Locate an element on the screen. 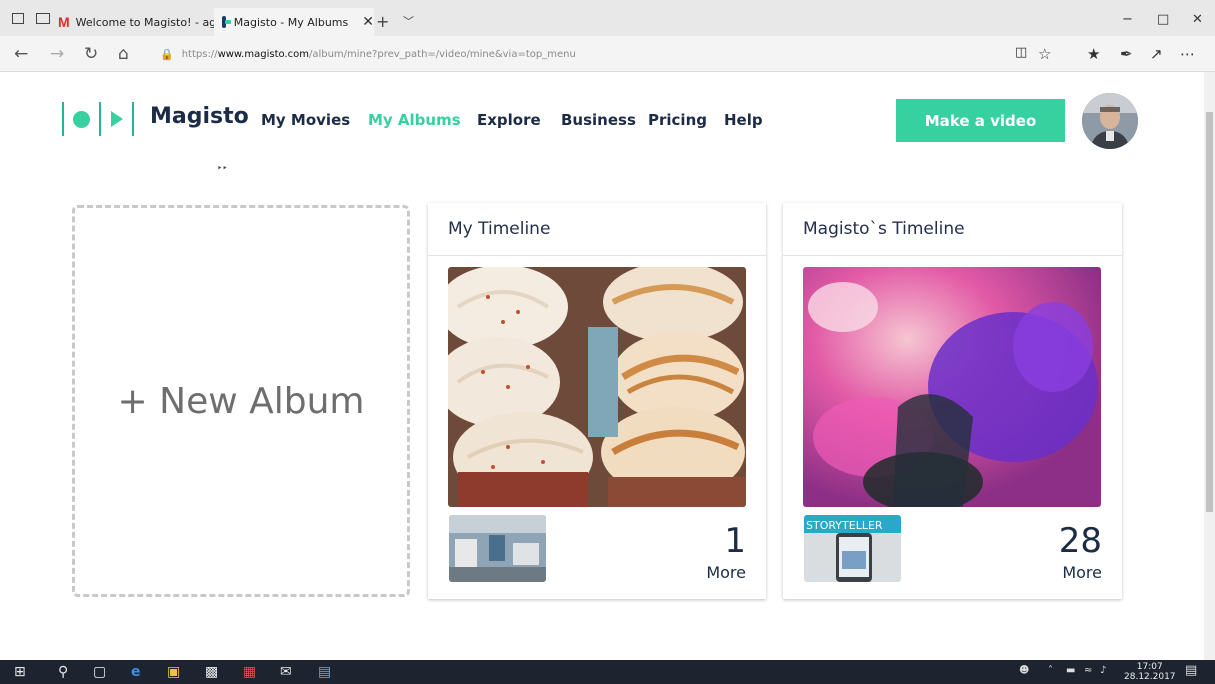  gift-app-icon: ▦ is located at coordinates (249, 672).